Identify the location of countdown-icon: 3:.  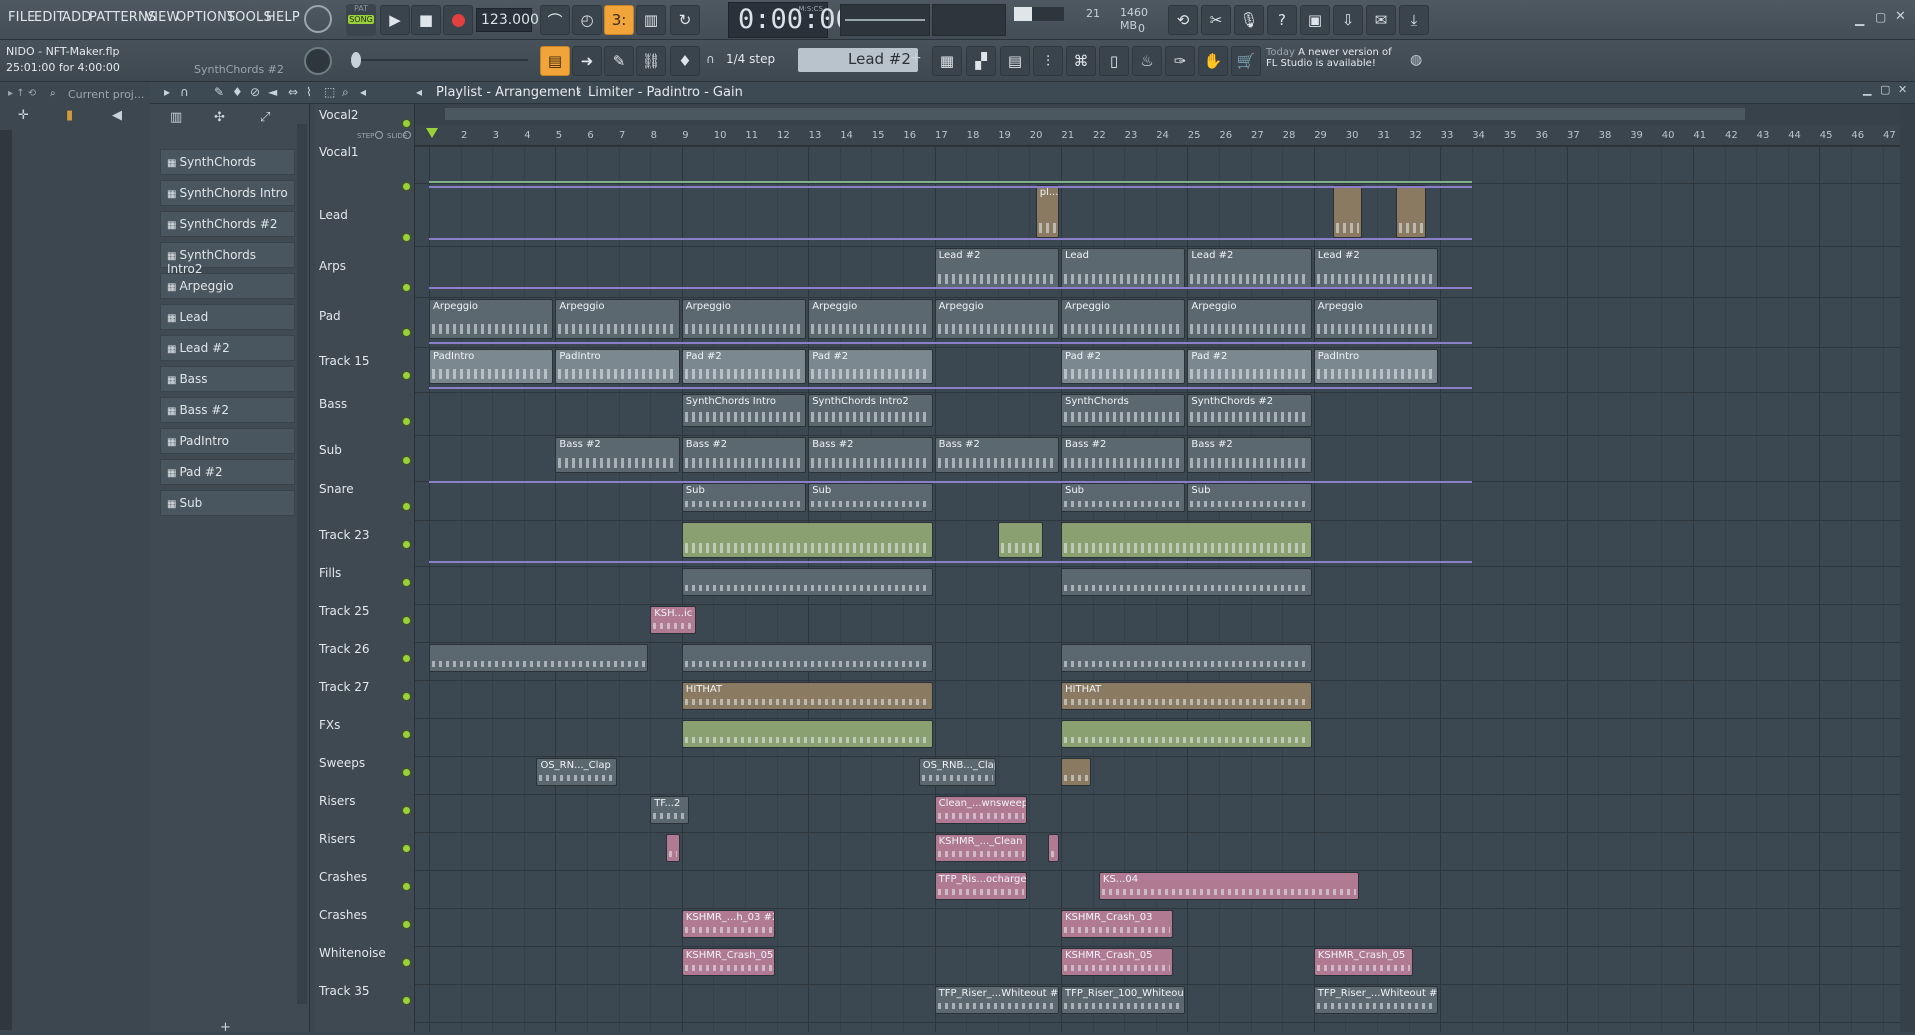
(619, 20).